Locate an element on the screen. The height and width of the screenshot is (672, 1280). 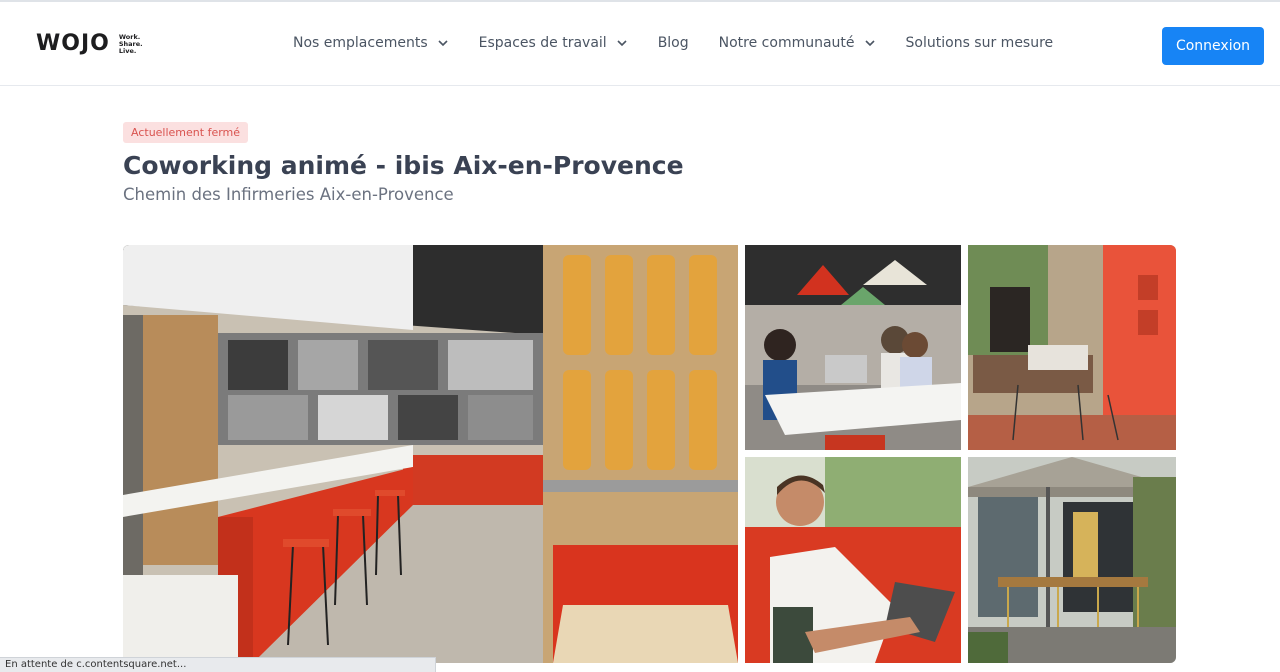
wojo-logo: WOJO Work. Share. Live. is located at coordinates (89, 44).